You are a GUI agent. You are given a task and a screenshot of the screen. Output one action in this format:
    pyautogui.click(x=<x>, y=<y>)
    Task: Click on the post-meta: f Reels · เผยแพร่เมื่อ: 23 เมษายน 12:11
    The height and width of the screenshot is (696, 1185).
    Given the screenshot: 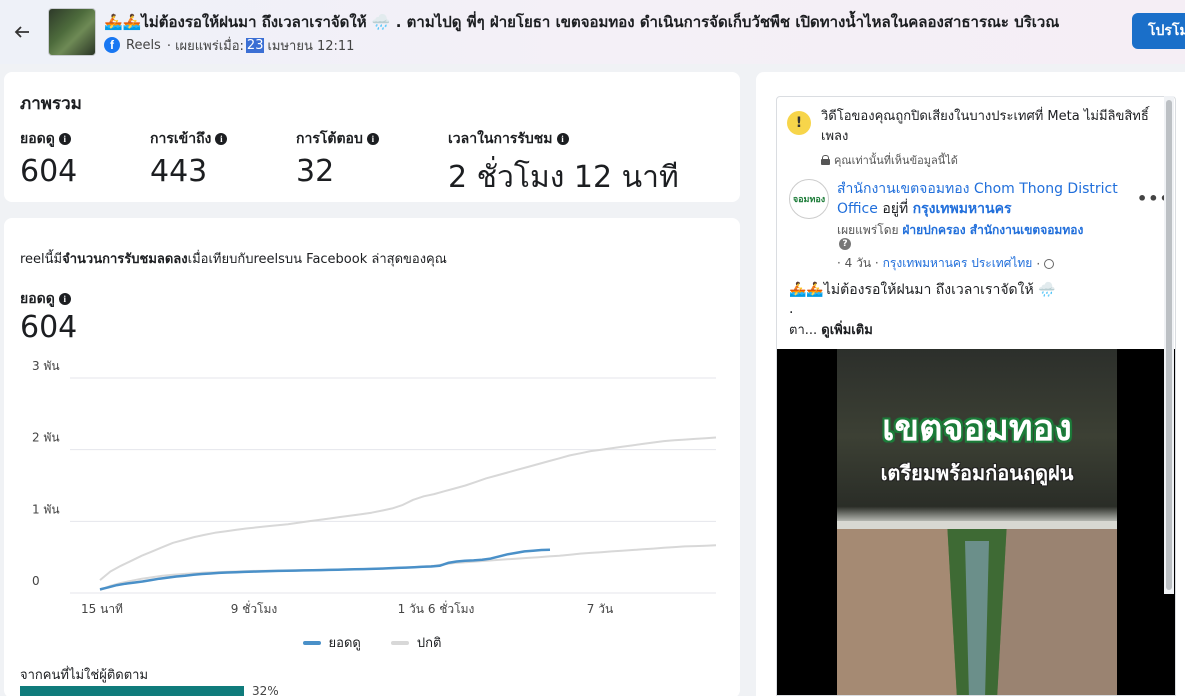 What is the action you would take?
    pyautogui.click(x=229, y=45)
    